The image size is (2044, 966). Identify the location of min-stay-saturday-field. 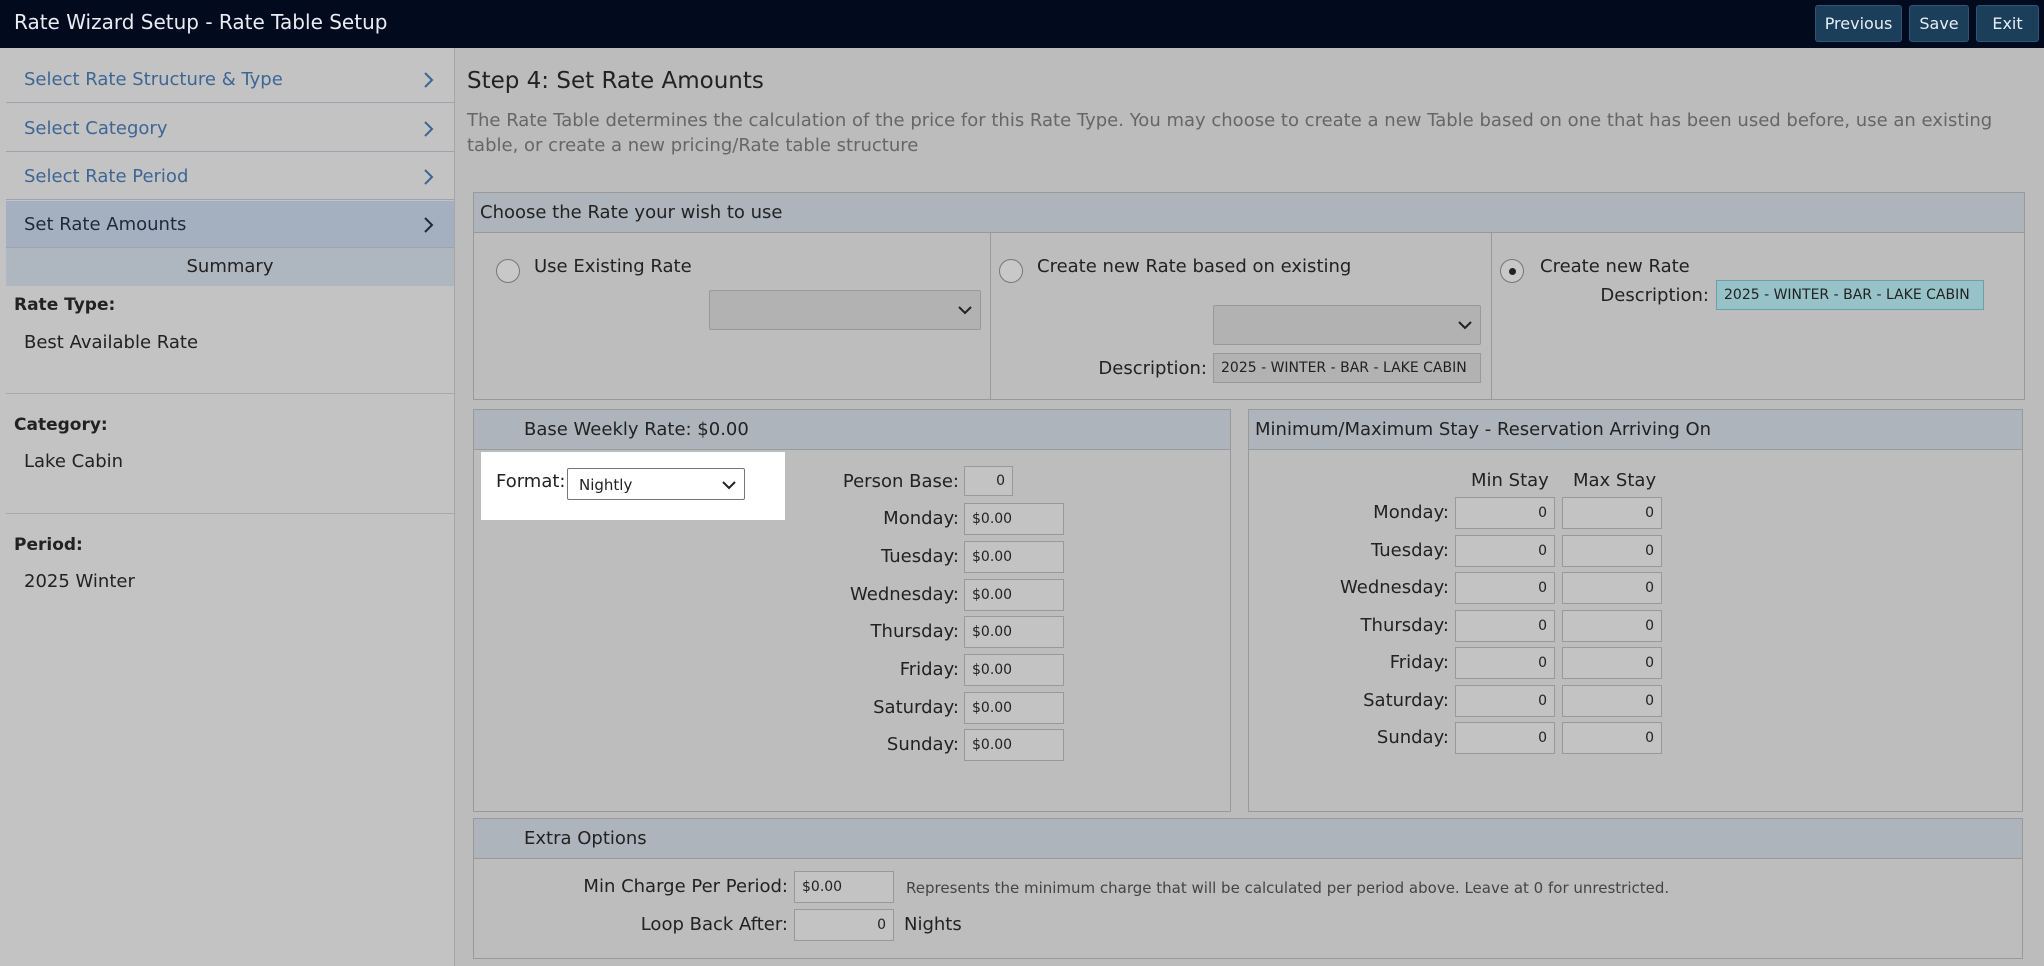
(1505, 701).